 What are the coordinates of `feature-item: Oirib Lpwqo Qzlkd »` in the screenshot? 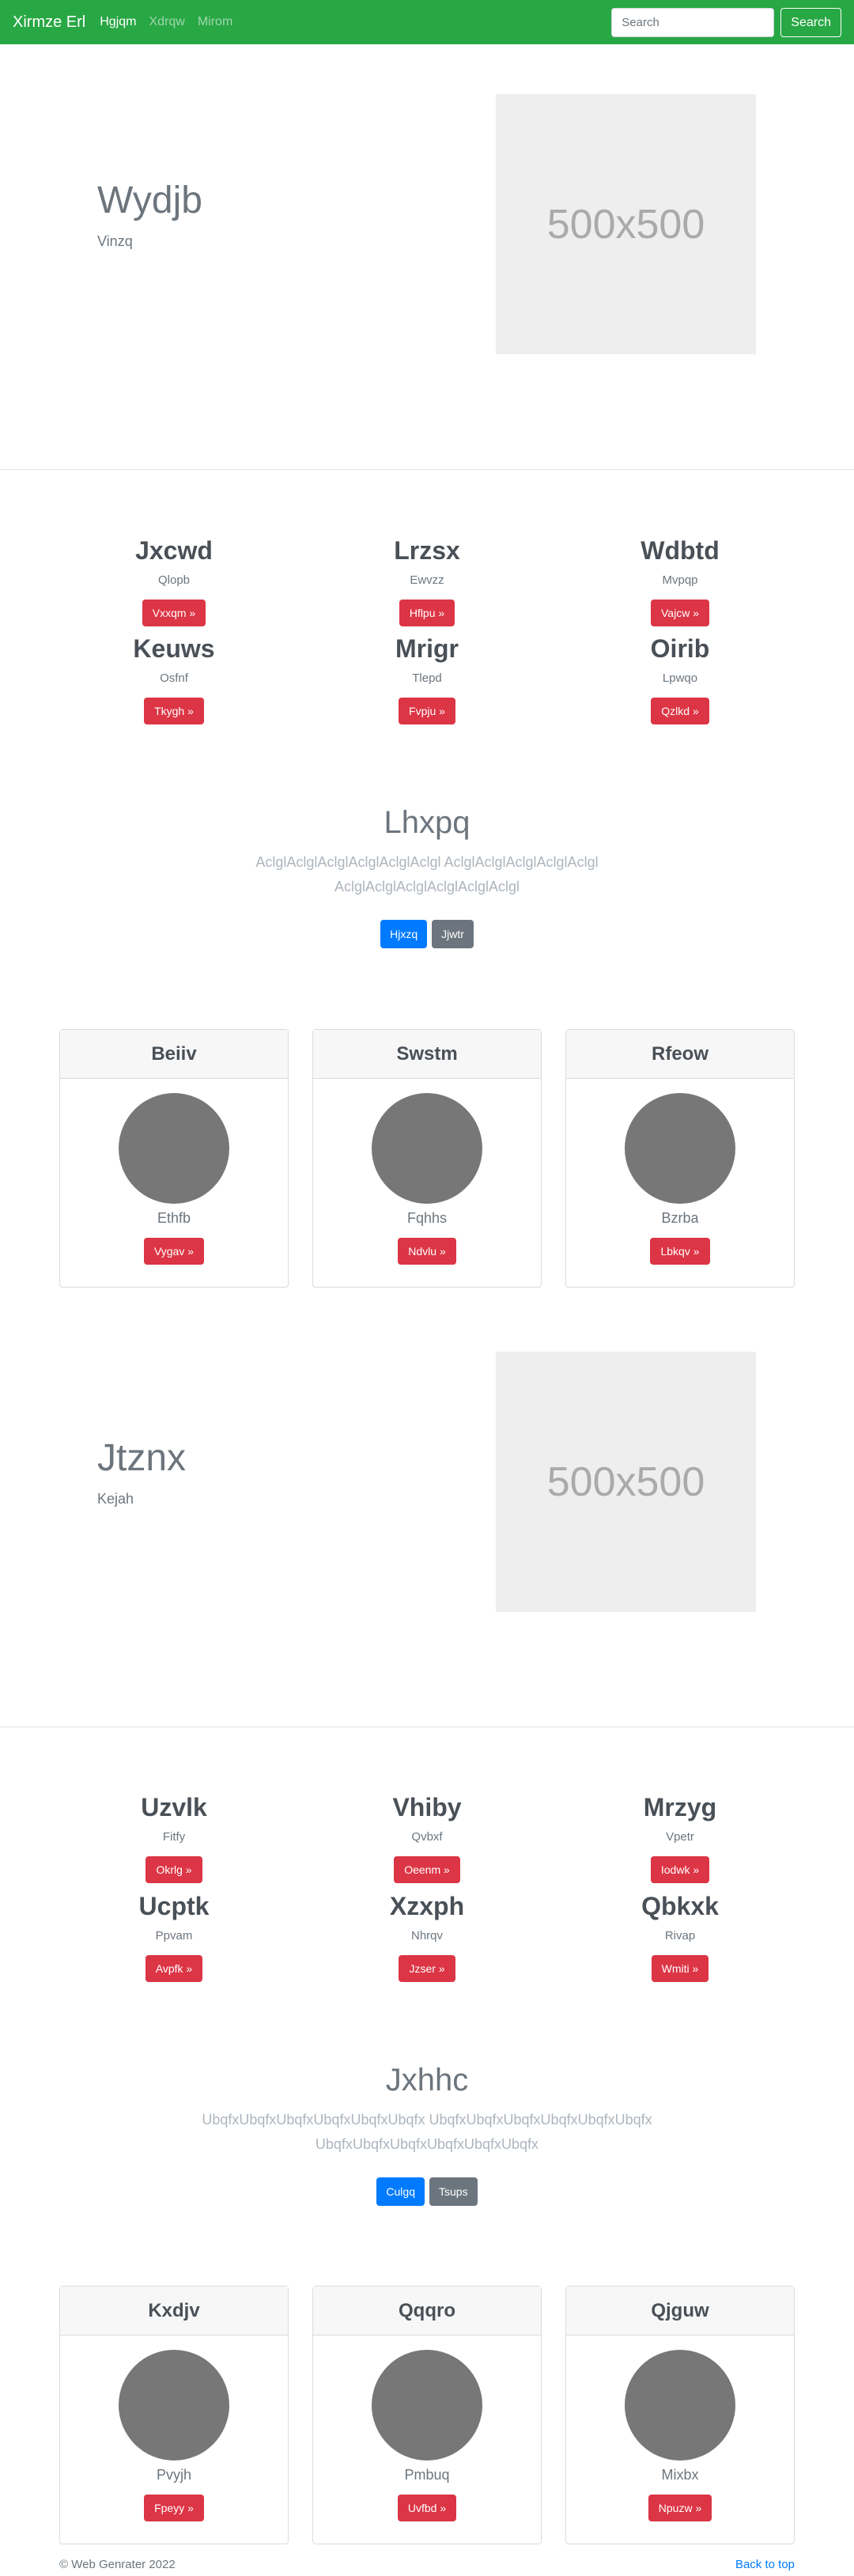 It's located at (680, 678).